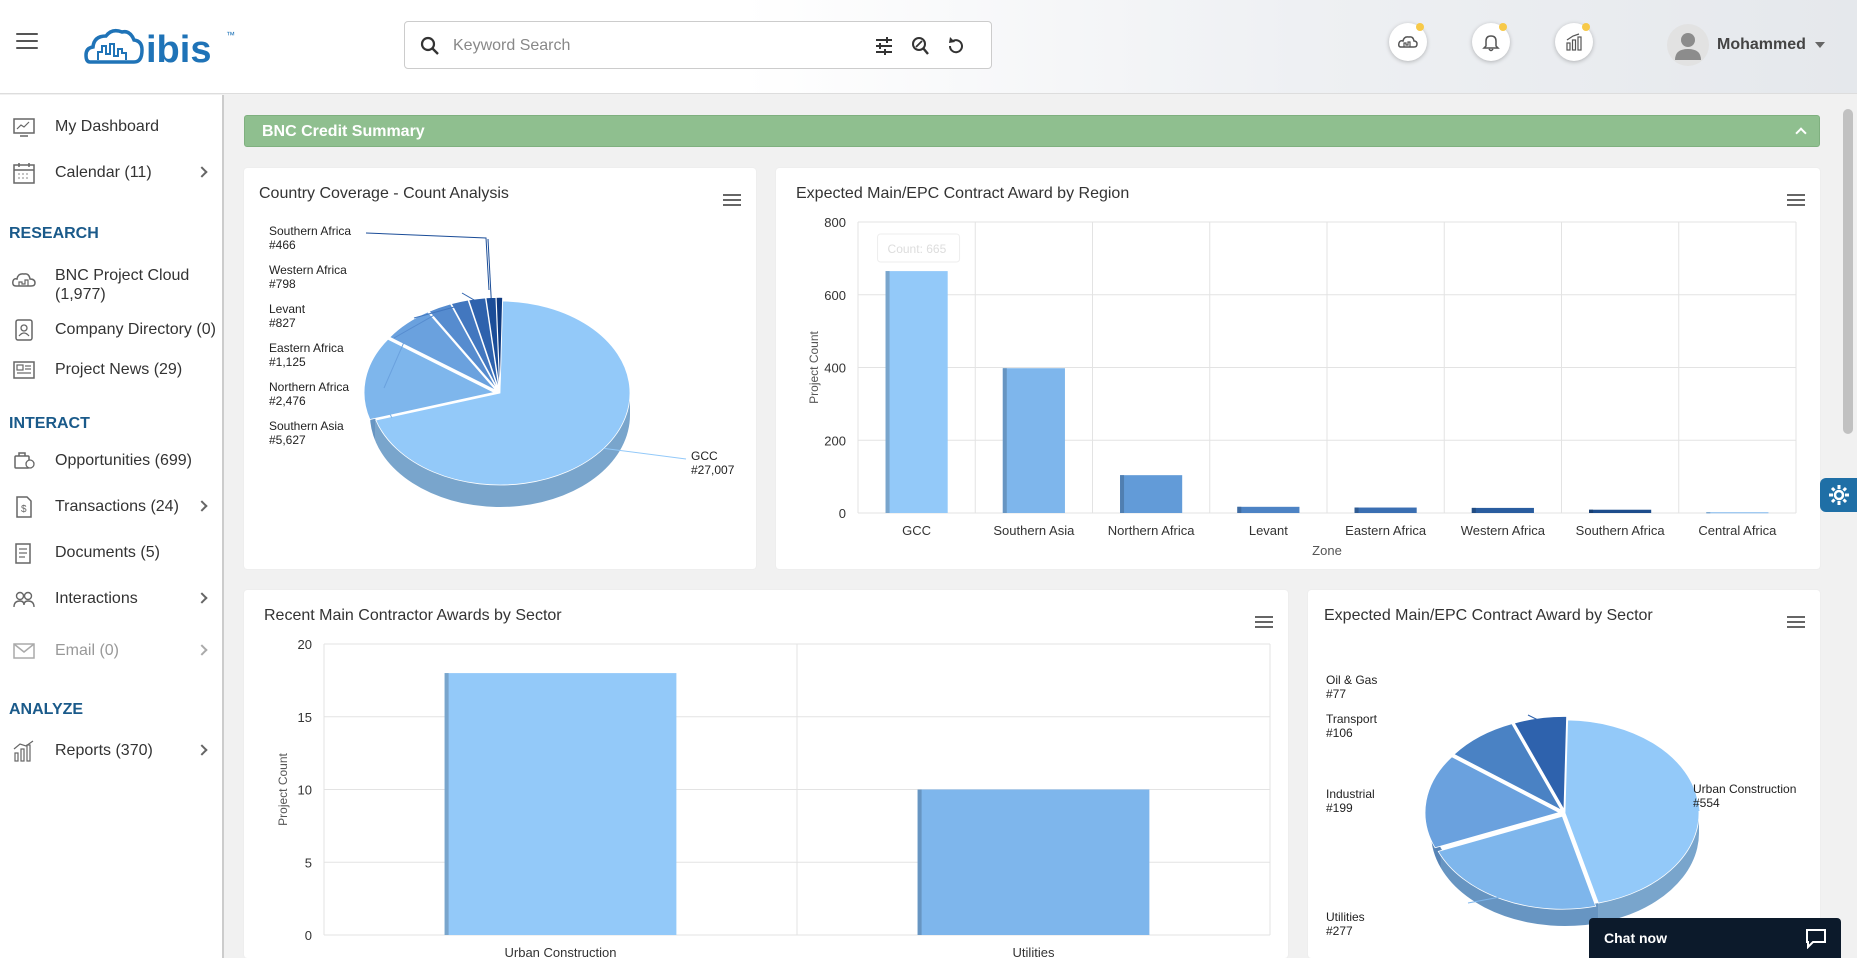  What do you see at coordinates (119, 369) in the screenshot?
I see `sidebar-item-label: Project News (29)` at bounding box center [119, 369].